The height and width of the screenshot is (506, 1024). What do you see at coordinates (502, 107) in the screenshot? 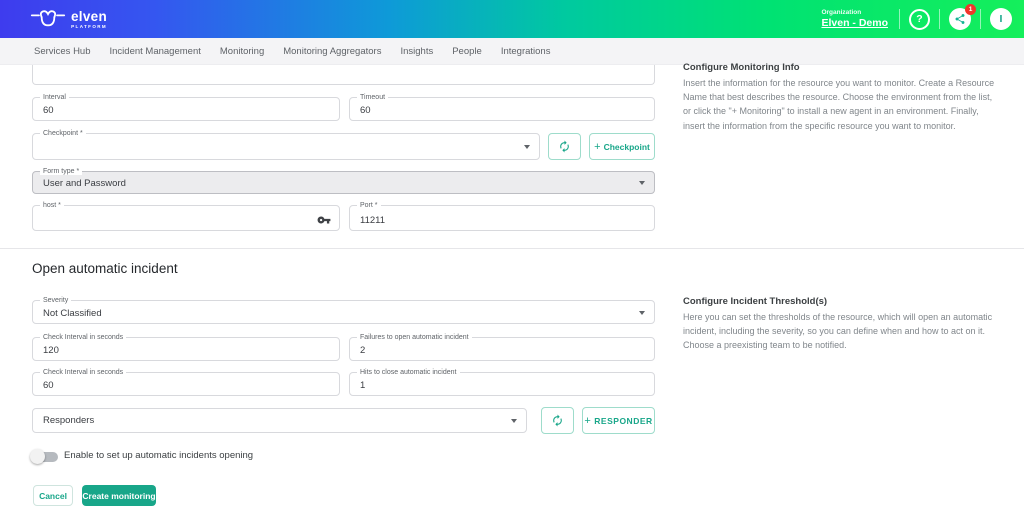
I see `timeout-field: Timeout 60` at bounding box center [502, 107].